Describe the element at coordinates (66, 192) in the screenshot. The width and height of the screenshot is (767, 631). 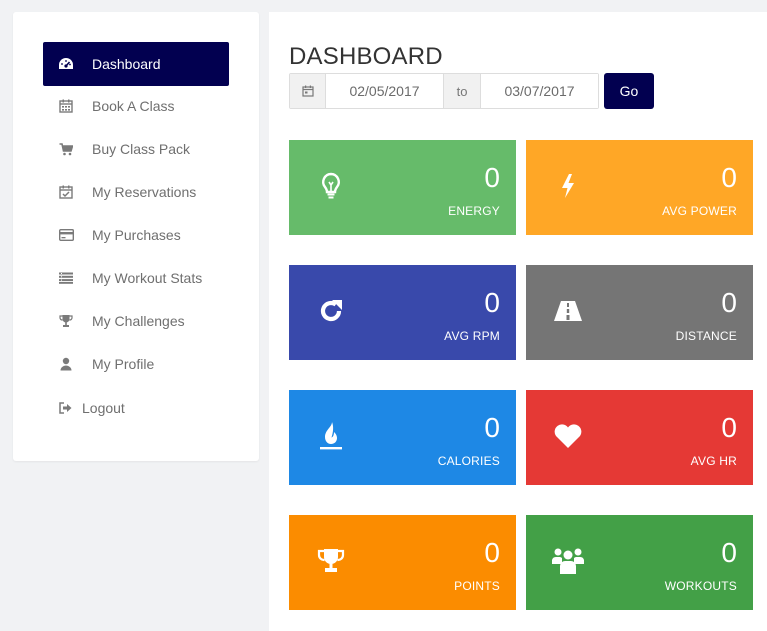
I see `calendar-check-icon` at that location.